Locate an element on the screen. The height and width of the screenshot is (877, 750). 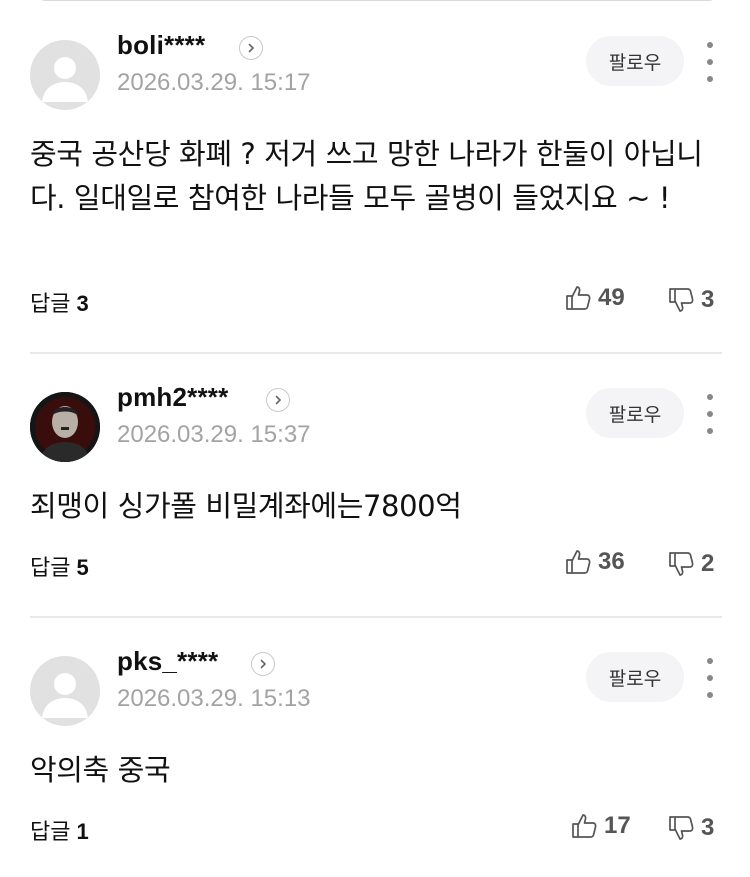
comment-body: 죄맹이 싱가폴 비밀계좌에는7800억 is located at coordinates (246, 506).